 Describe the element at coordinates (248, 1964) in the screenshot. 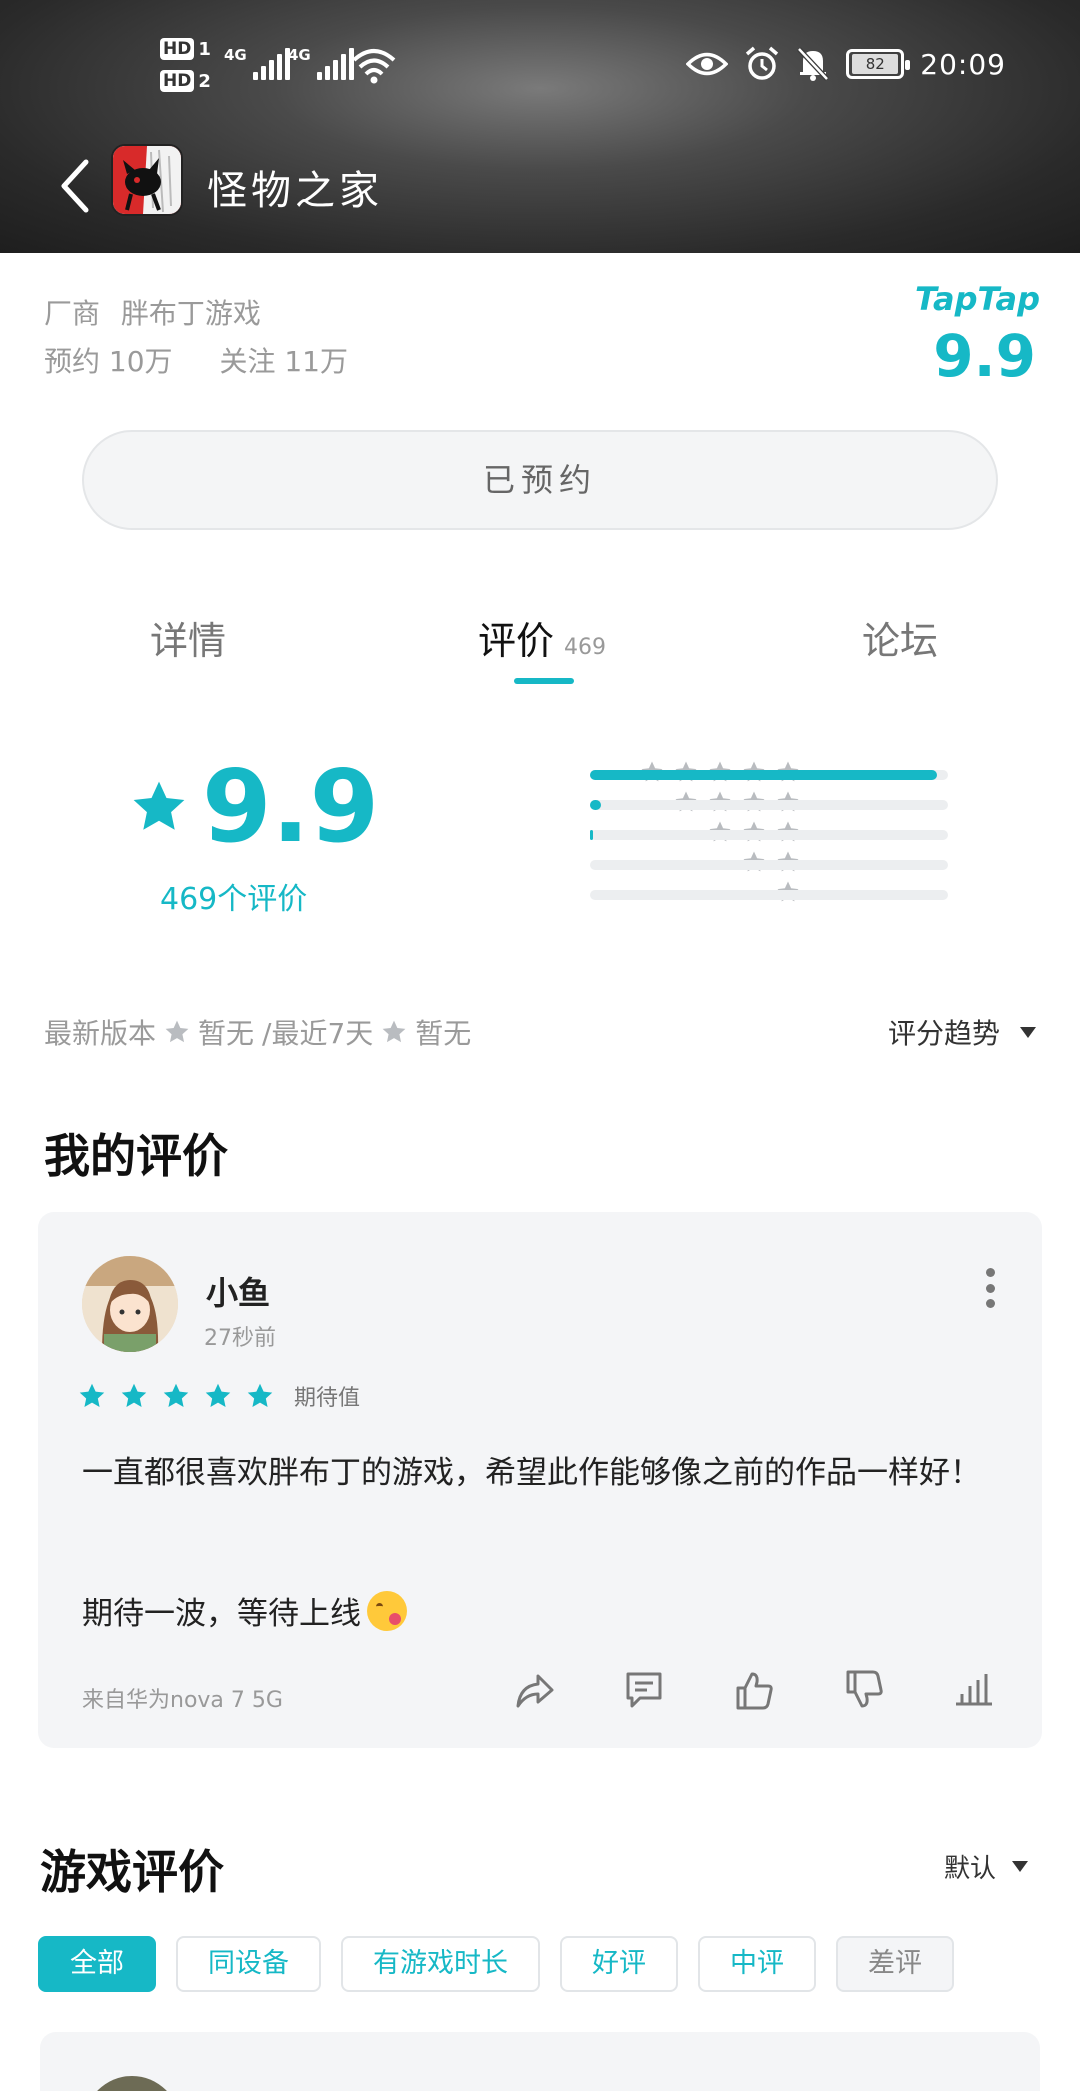

I see `filter-same-device: 同设备` at that location.